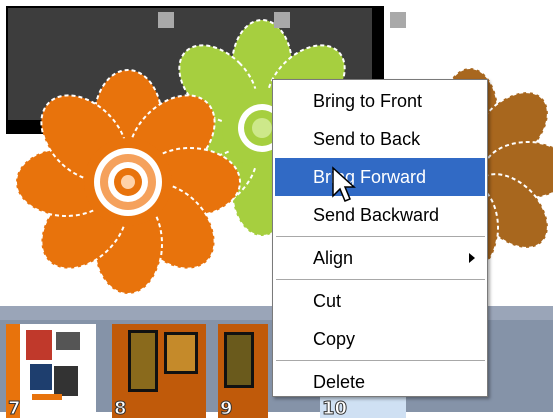 This screenshot has height=418, width=553. Describe the element at coordinates (380, 382) in the screenshot. I see `menu-item-delete: Delete` at that location.